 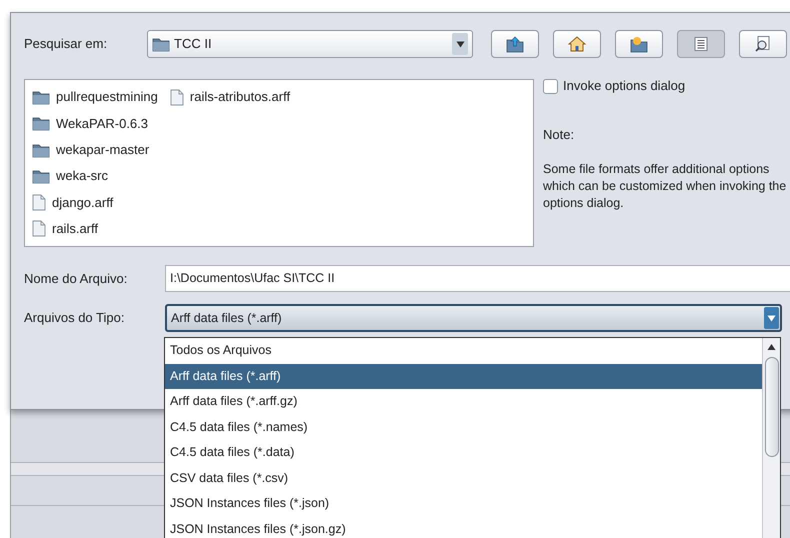 What do you see at coordinates (66, 44) in the screenshot?
I see `look-in-label: Pesquisar em:` at bounding box center [66, 44].